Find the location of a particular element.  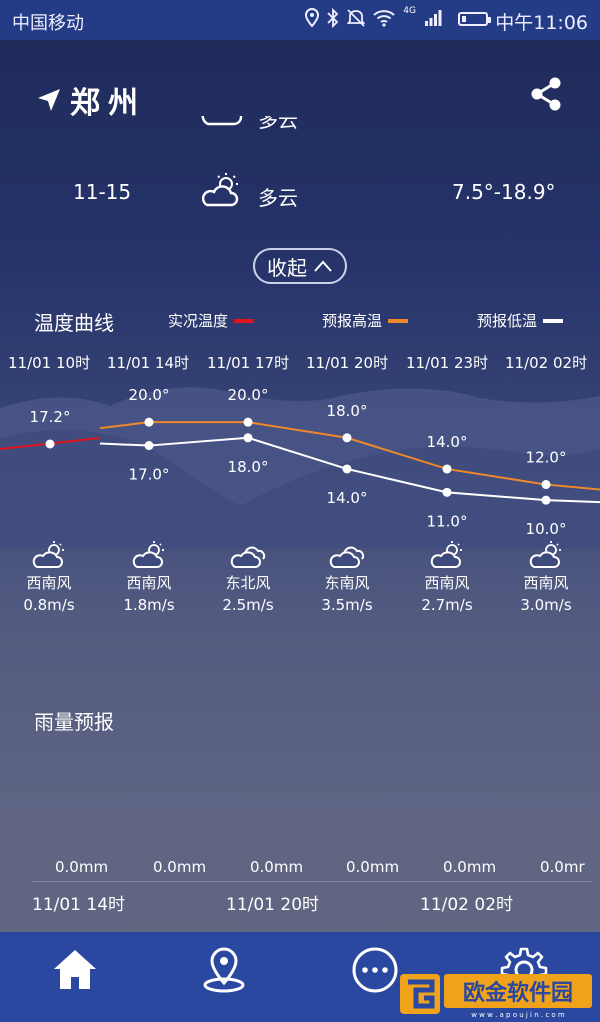

wind-item: 东北风 2.5m/s is located at coordinates (248, 577).